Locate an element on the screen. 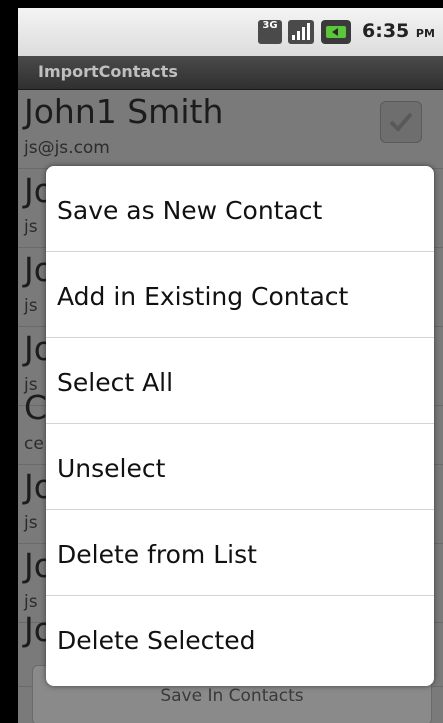  contact-email: ce is located at coordinates (34, 444).